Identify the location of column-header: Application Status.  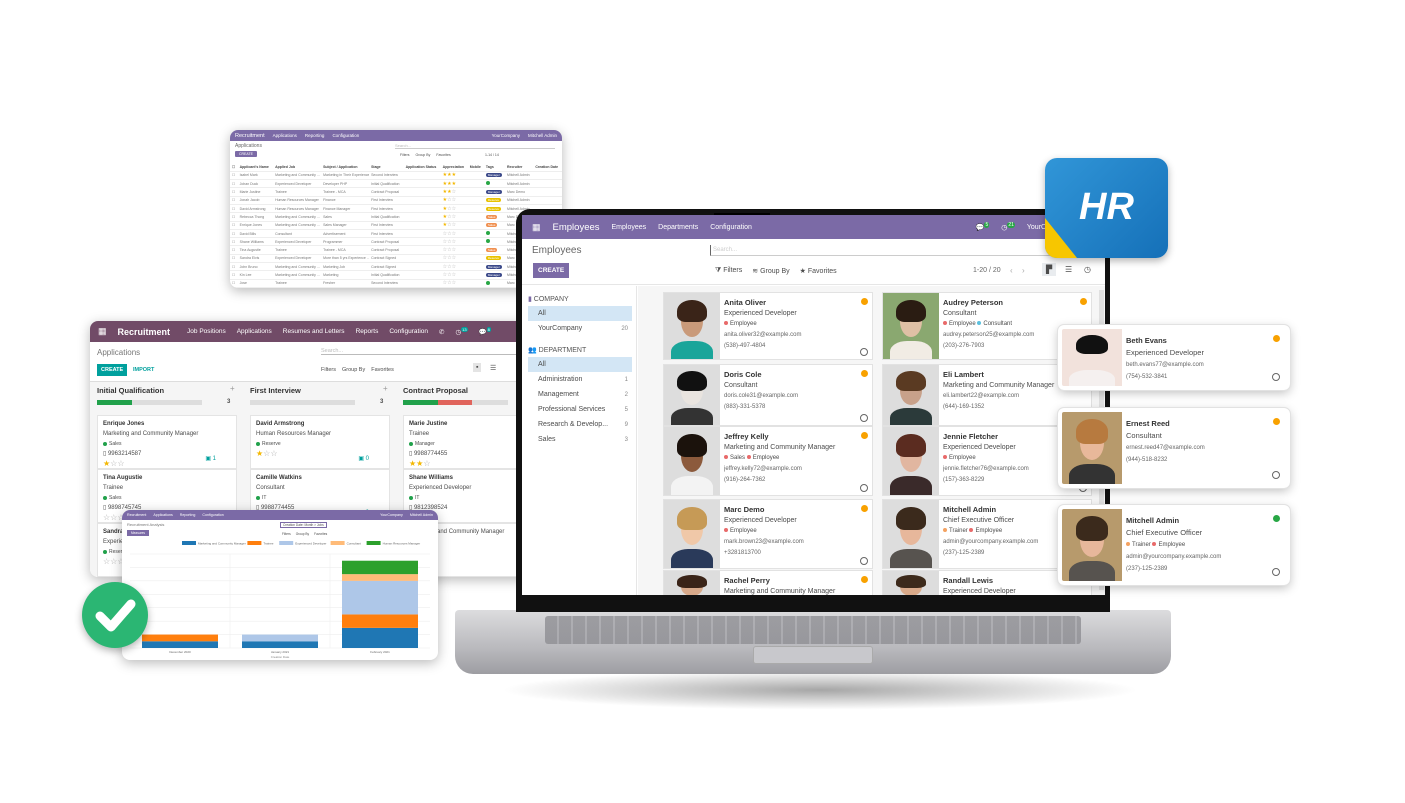
(422, 167).